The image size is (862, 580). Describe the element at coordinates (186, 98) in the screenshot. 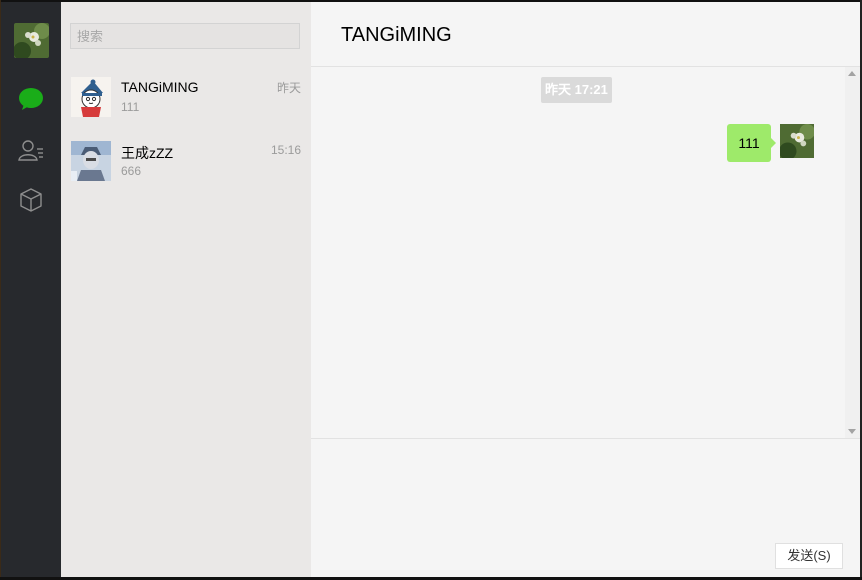

I see `conversation-item: TANGiMING 昨天 111` at that location.